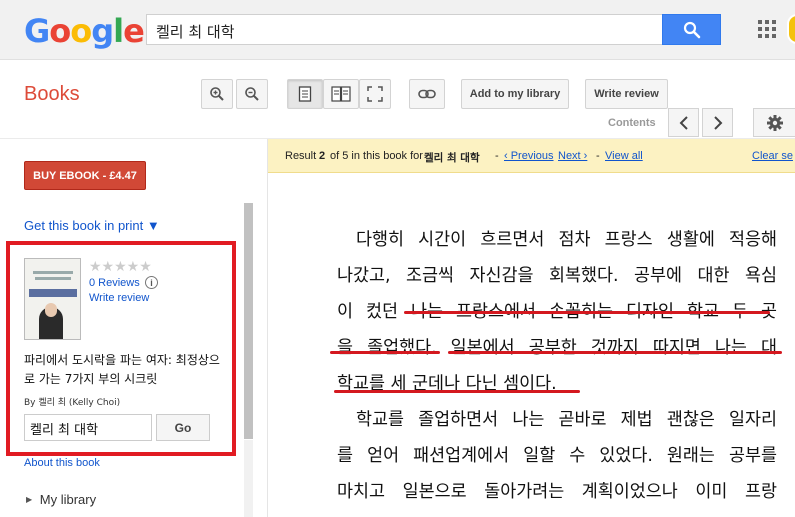 The width and height of the screenshot is (795, 517). What do you see at coordinates (92, 225) in the screenshot?
I see `get-book-in-print-link: Get this book in print ▼` at bounding box center [92, 225].